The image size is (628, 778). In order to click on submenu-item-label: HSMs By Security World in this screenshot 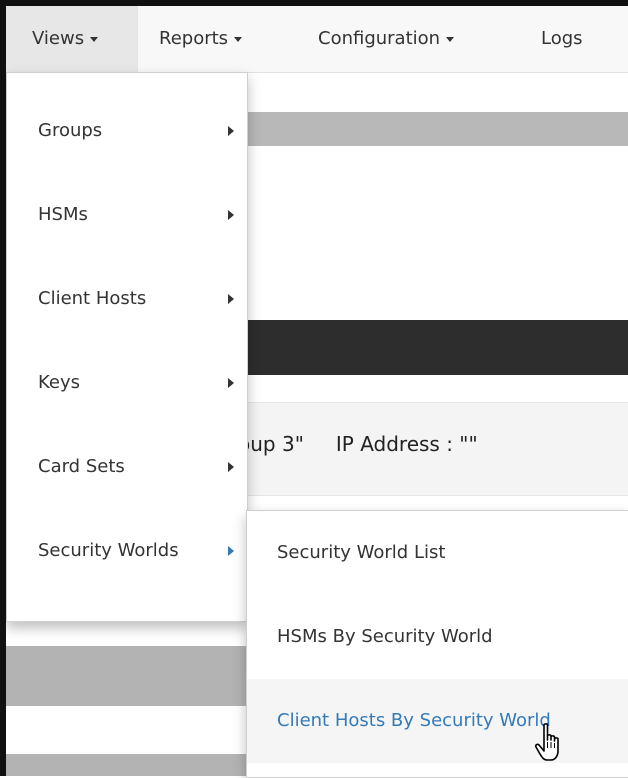, I will do `click(385, 636)`.